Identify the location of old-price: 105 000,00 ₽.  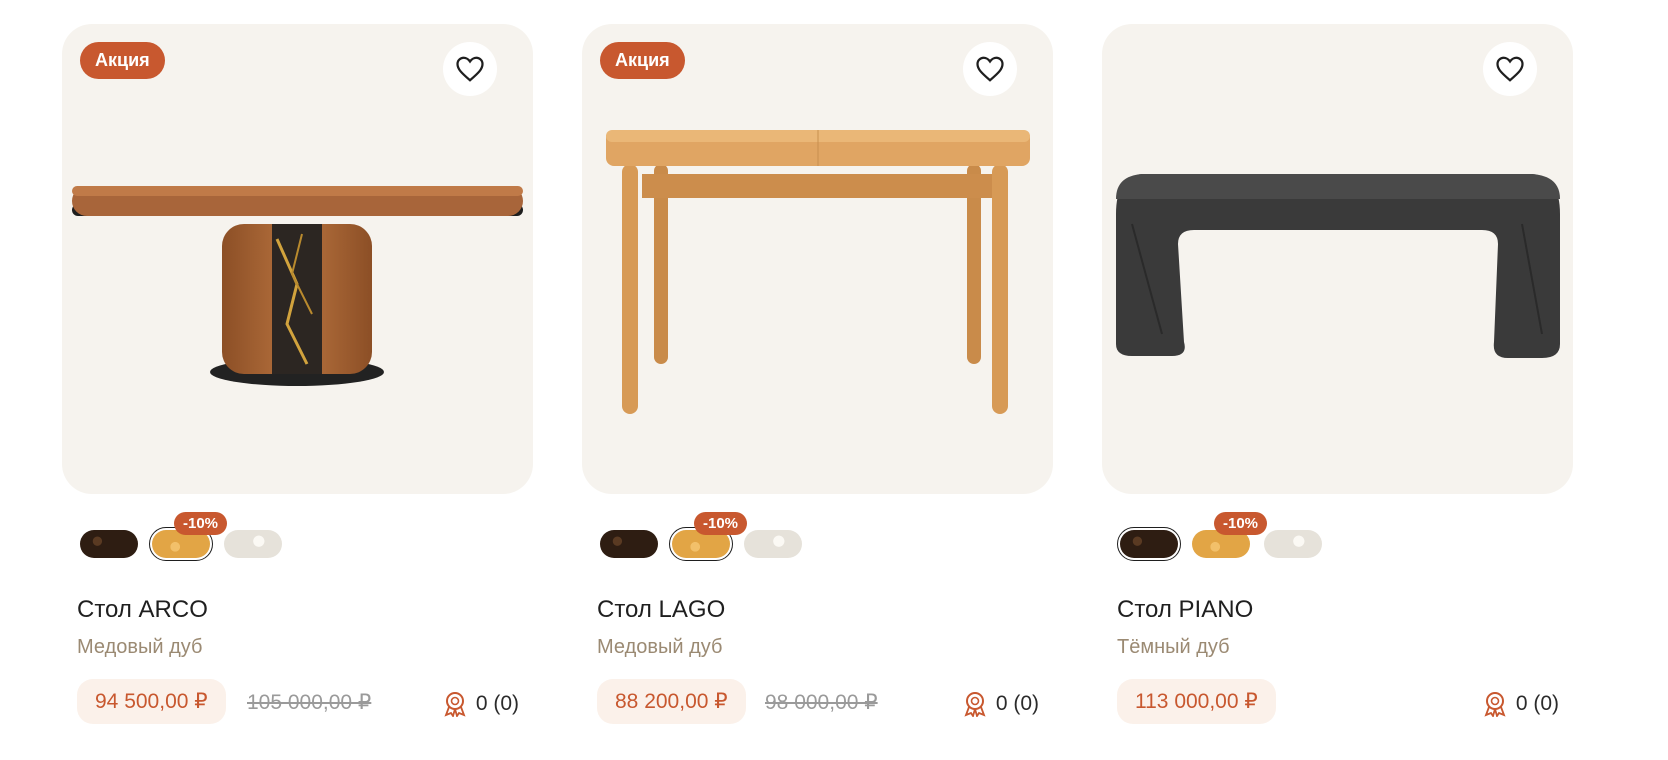
(309, 702).